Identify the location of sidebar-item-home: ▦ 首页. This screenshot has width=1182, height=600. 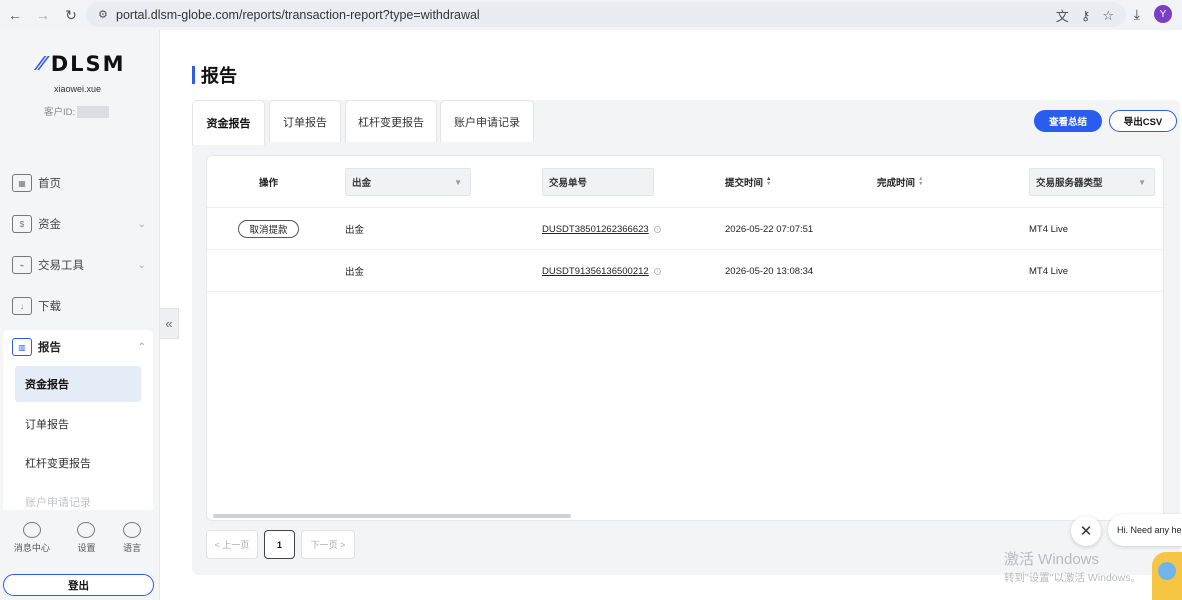
(81, 183).